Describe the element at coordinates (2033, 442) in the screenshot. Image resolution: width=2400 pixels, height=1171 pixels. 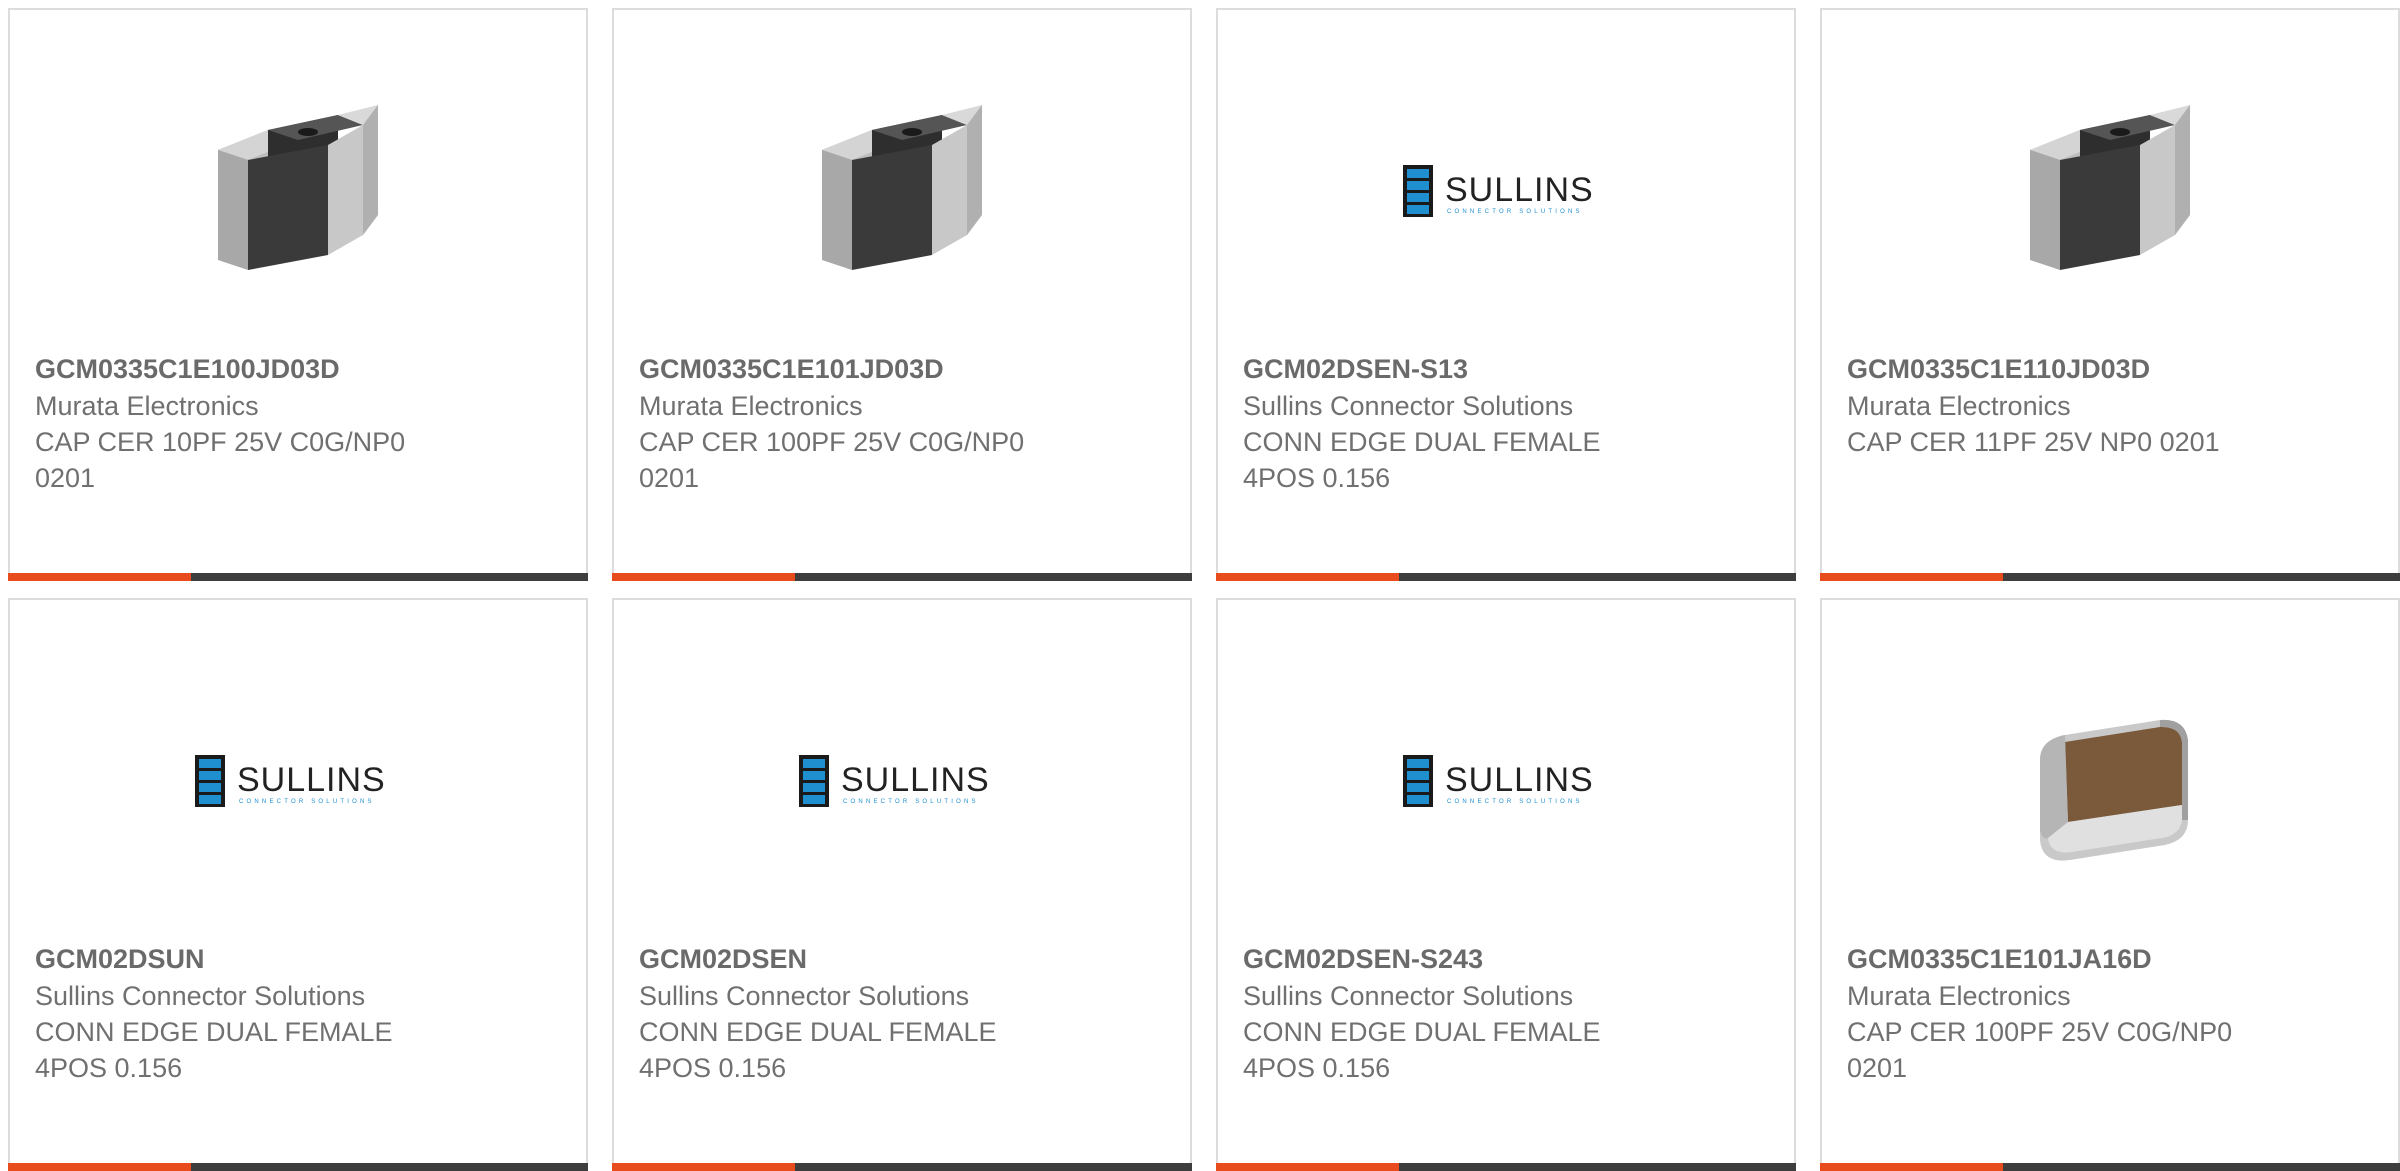
I see `description-line: CAP CER 11PF 25V NP0 0201` at that location.